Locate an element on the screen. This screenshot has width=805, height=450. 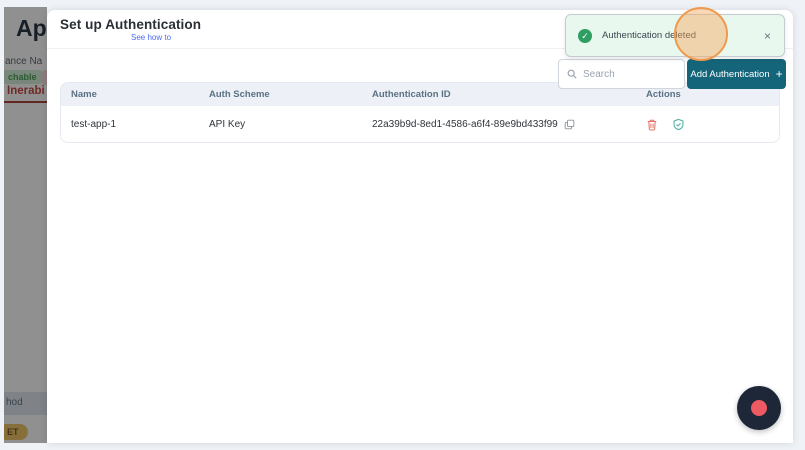
modal-backdrop-overlay is located at coordinates (25, 225).